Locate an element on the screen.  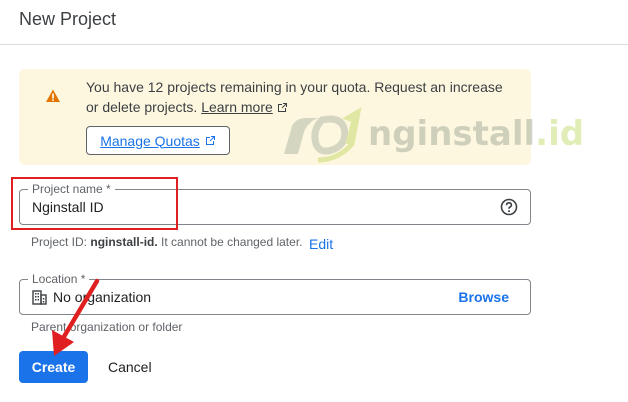
edit-project-id-link: Edit is located at coordinates (321, 244).